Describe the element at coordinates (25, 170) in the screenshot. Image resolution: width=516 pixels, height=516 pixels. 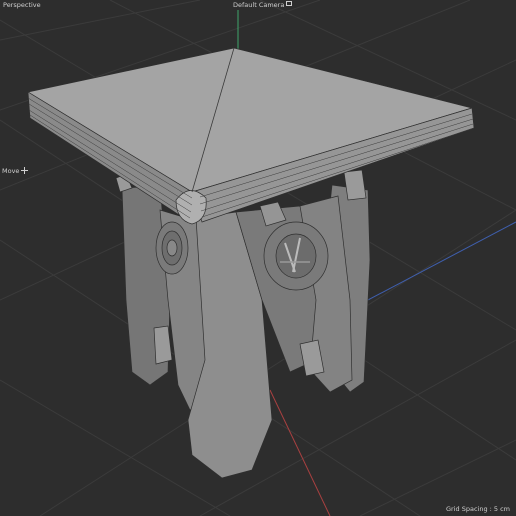
I see `move-cross-icon` at that location.